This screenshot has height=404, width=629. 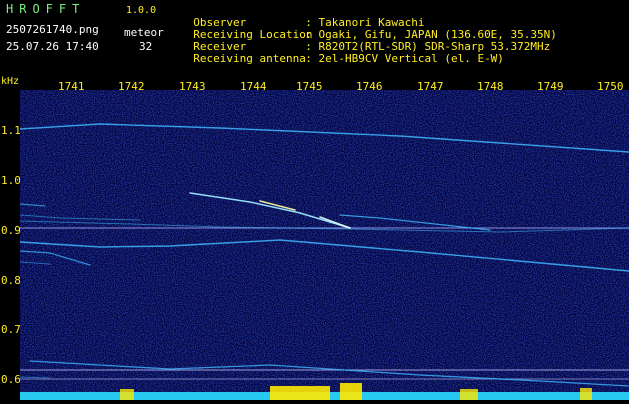 What do you see at coordinates (11, 230) in the screenshot?
I see `y-tick-label: 0.9` at bounding box center [11, 230].